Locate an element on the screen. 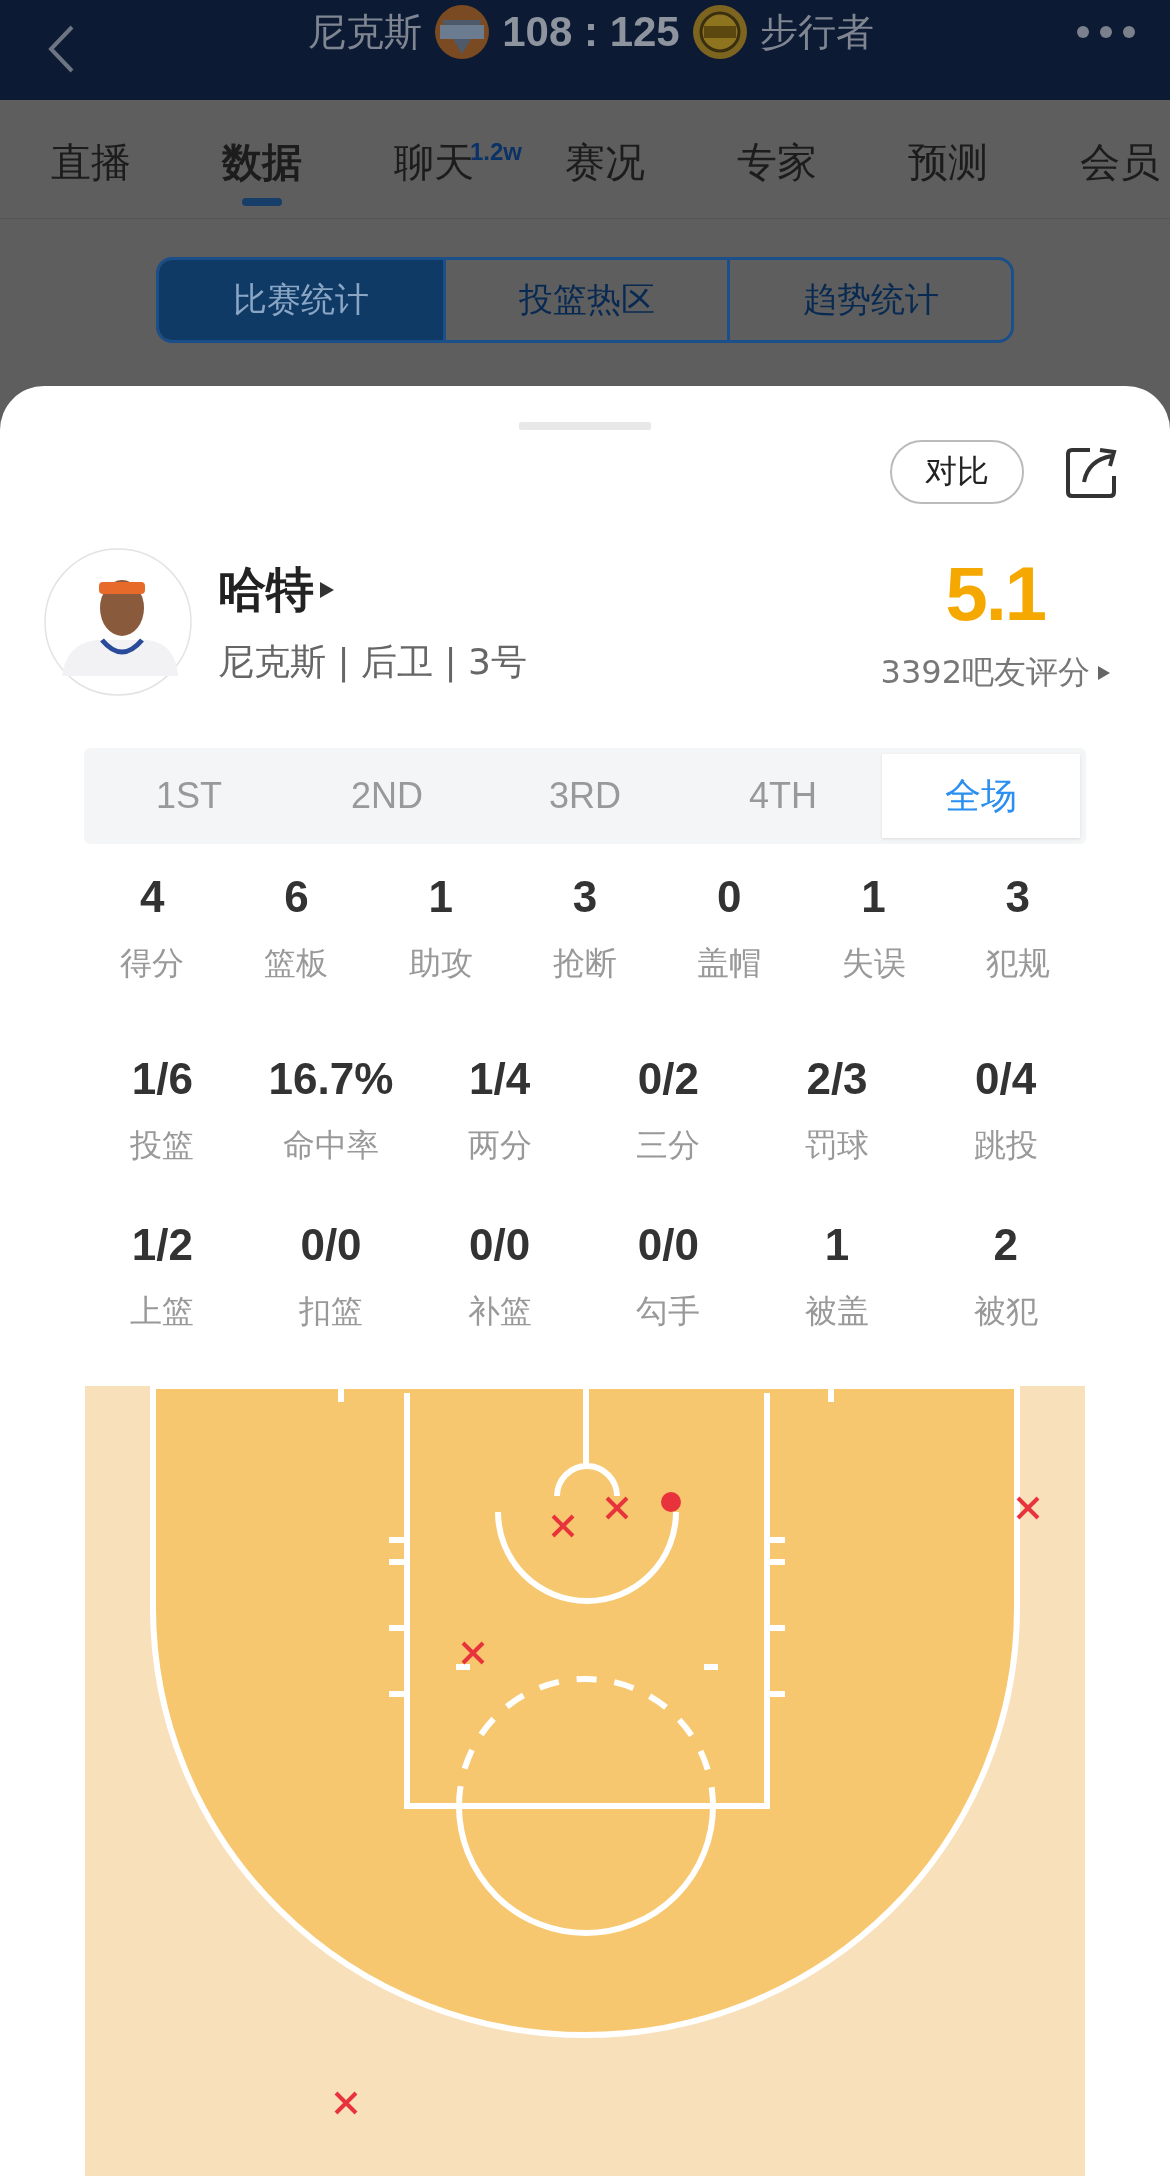 The height and width of the screenshot is (2176, 1170). stat-label: 勾手 is located at coordinates (668, 1311).